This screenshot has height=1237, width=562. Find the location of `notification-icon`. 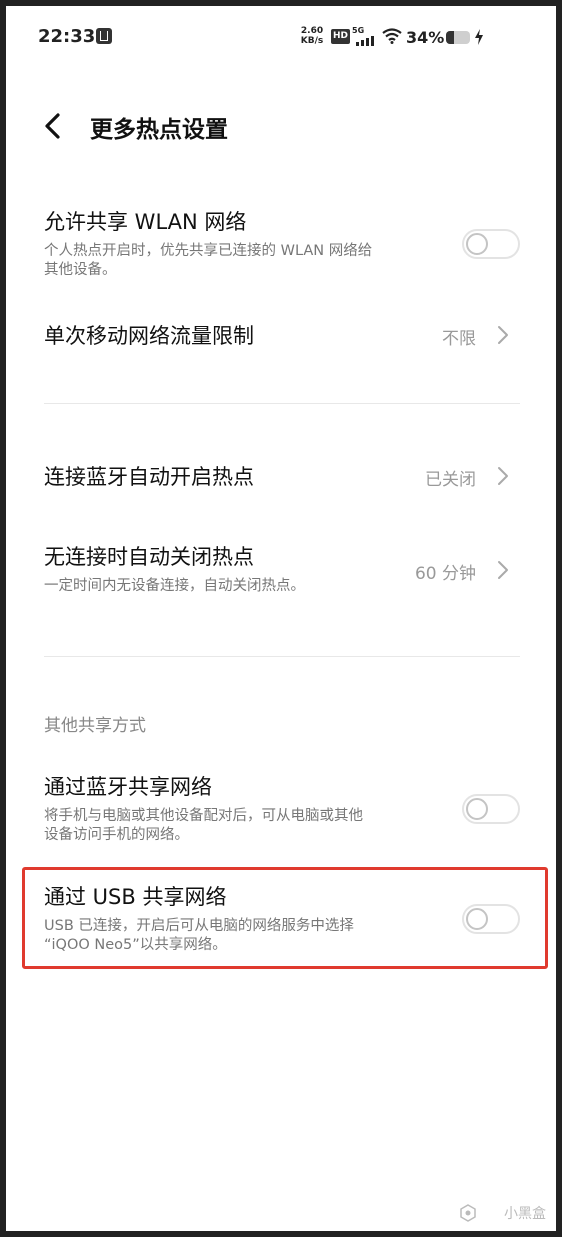

notification-icon is located at coordinates (104, 36).